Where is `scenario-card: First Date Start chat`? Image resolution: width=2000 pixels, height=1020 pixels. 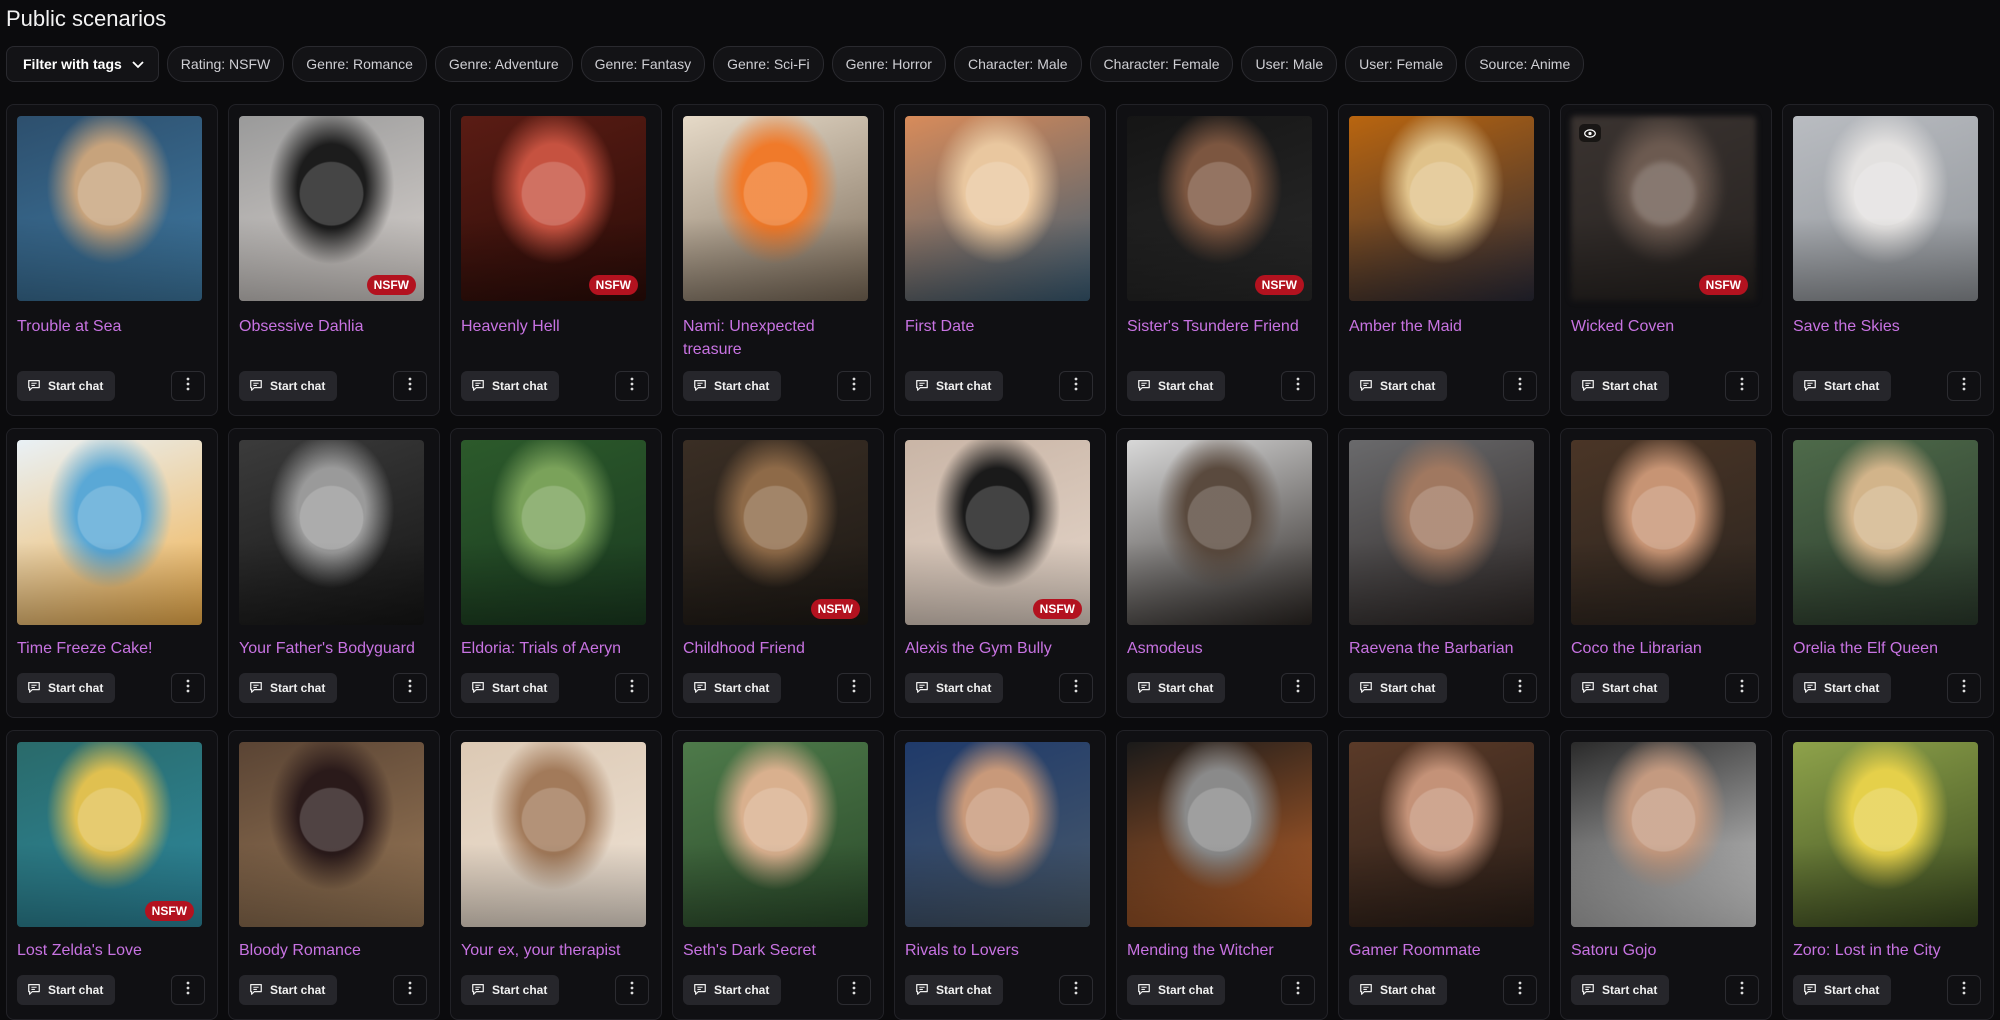 scenario-card: First Date Start chat is located at coordinates (1000, 260).